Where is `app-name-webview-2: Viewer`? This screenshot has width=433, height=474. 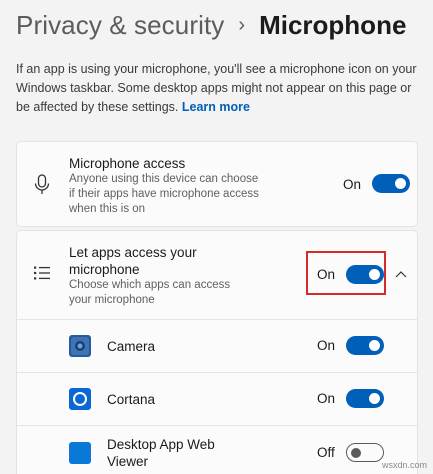
app-name-webview-2: Viewer is located at coordinates (128, 461).